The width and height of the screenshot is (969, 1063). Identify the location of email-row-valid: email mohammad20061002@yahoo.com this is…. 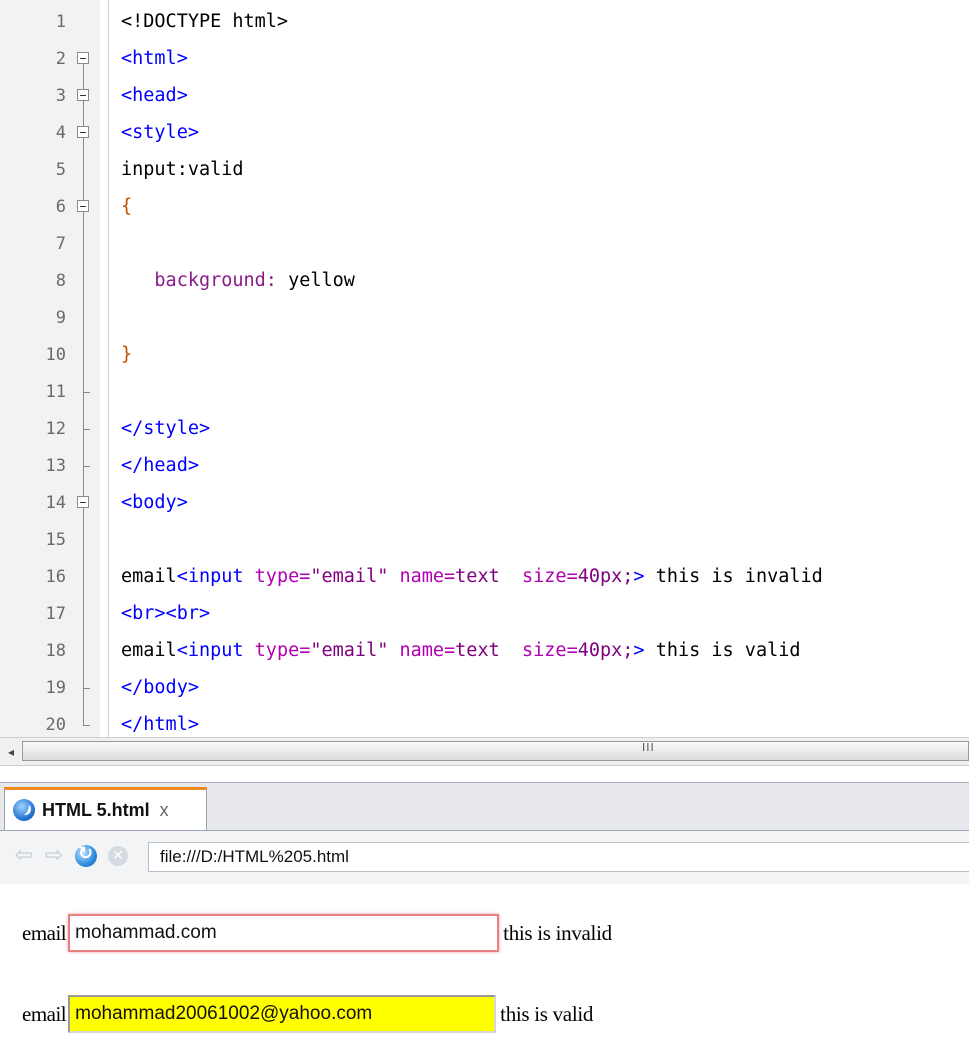
(307, 1014).